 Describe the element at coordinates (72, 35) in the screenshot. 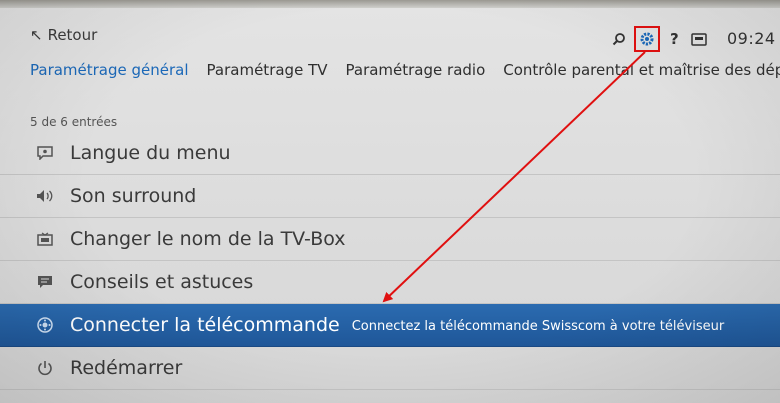

I see `back-label: Retour` at that location.